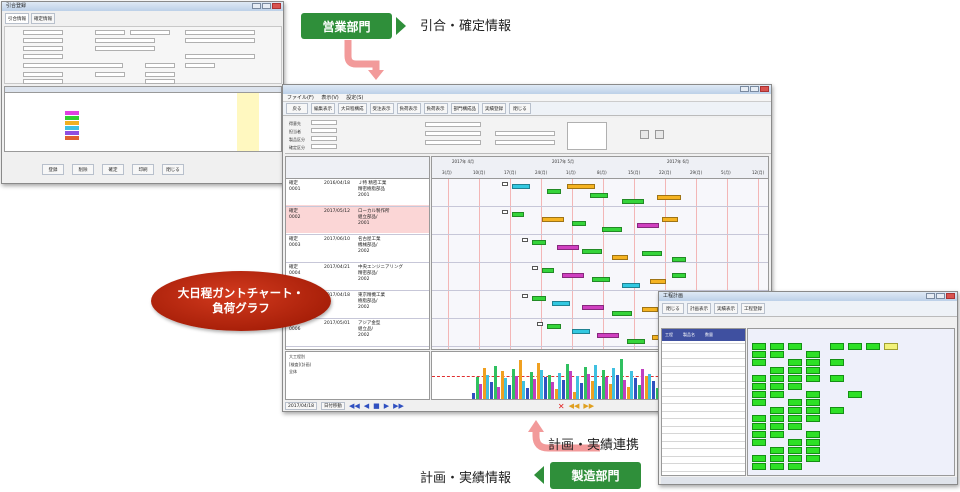  What do you see at coordinates (324, 130) in the screenshot?
I see `filter-staff-input` at bounding box center [324, 130].